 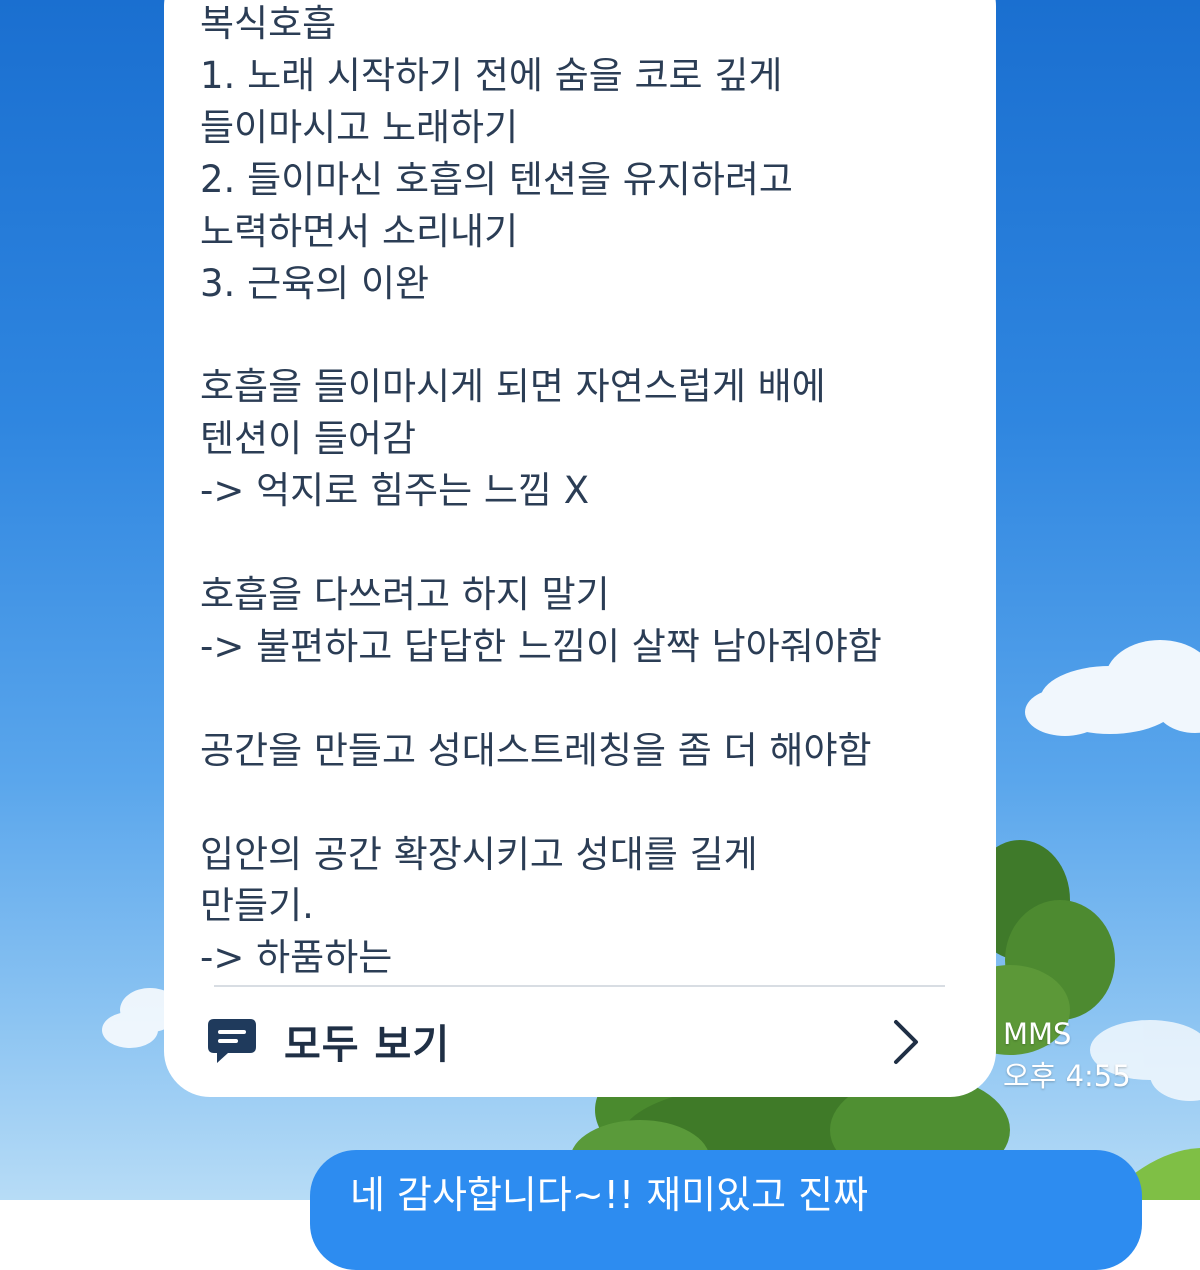 I want to click on chat-bubble-icon, so click(x=235, y=1041).